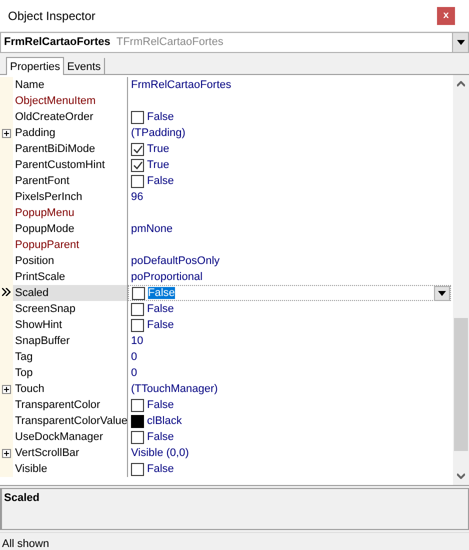  What do you see at coordinates (300, 421) in the screenshot?
I see `property-value: clBlack` at bounding box center [300, 421].